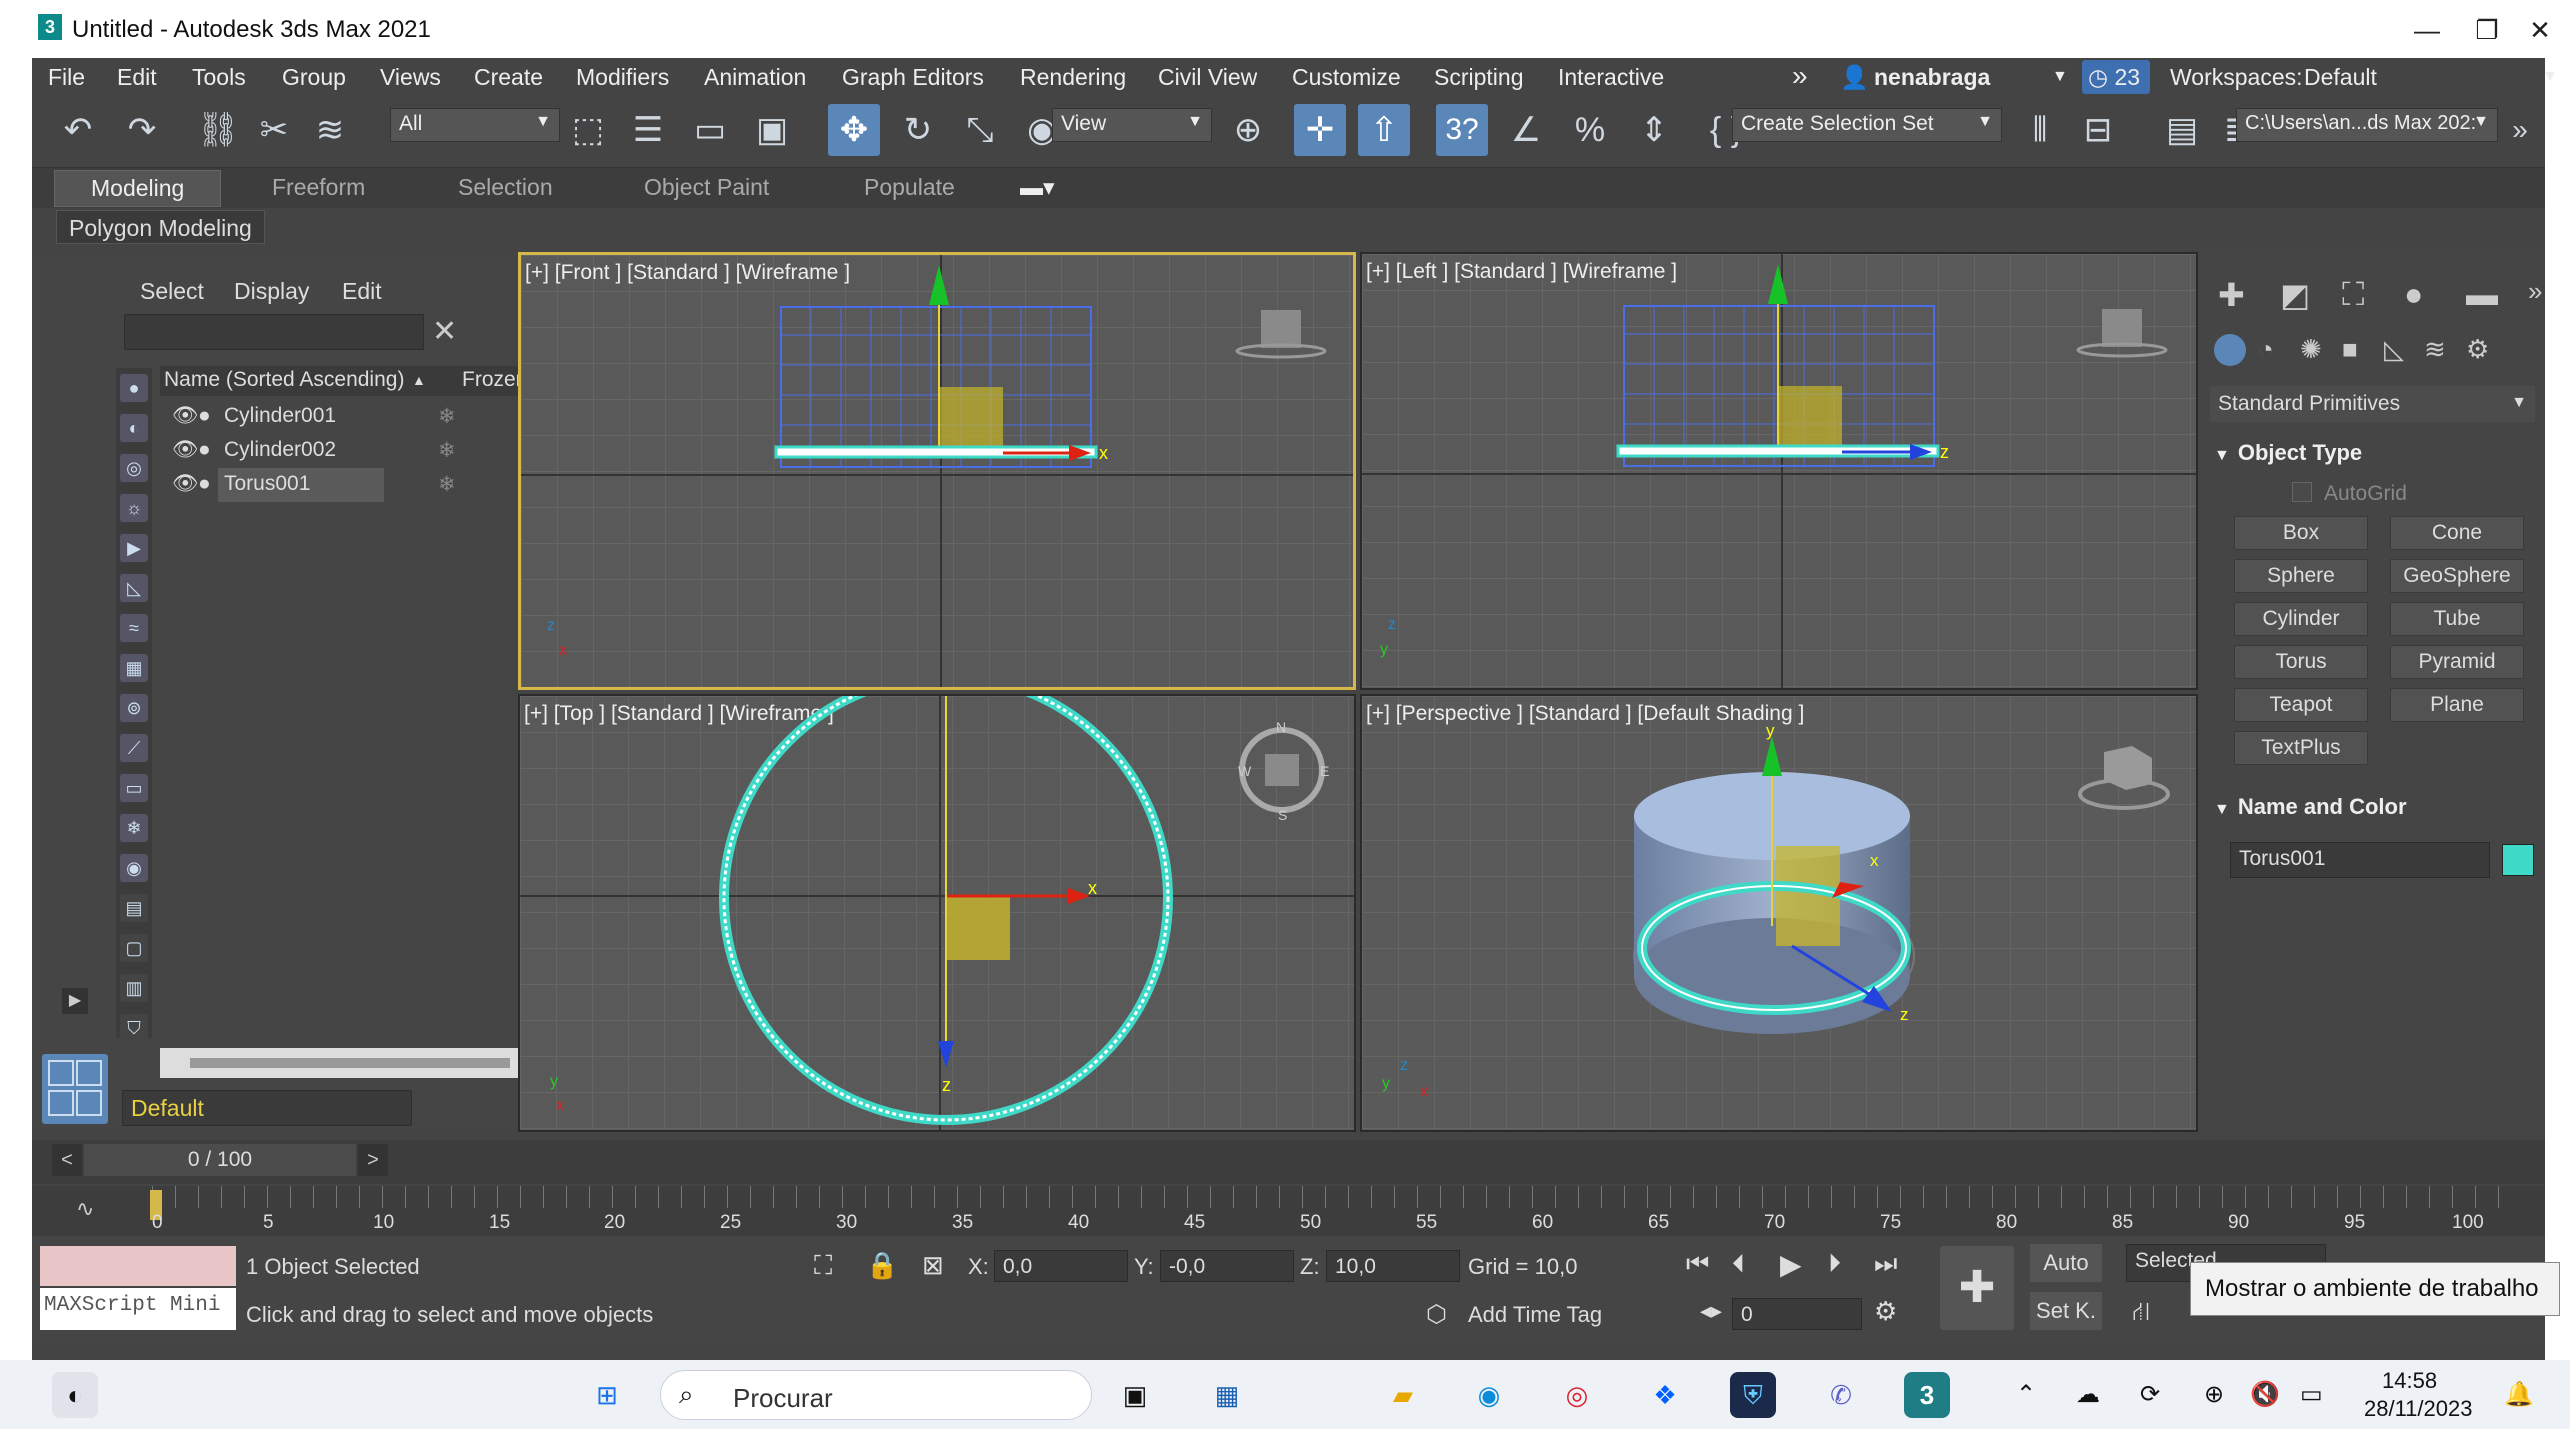 Image resolution: width=2570 pixels, height=1429 pixels. Describe the element at coordinates (1403, 1395) in the screenshot. I see `file-explorer-icon: ▰` at that location.